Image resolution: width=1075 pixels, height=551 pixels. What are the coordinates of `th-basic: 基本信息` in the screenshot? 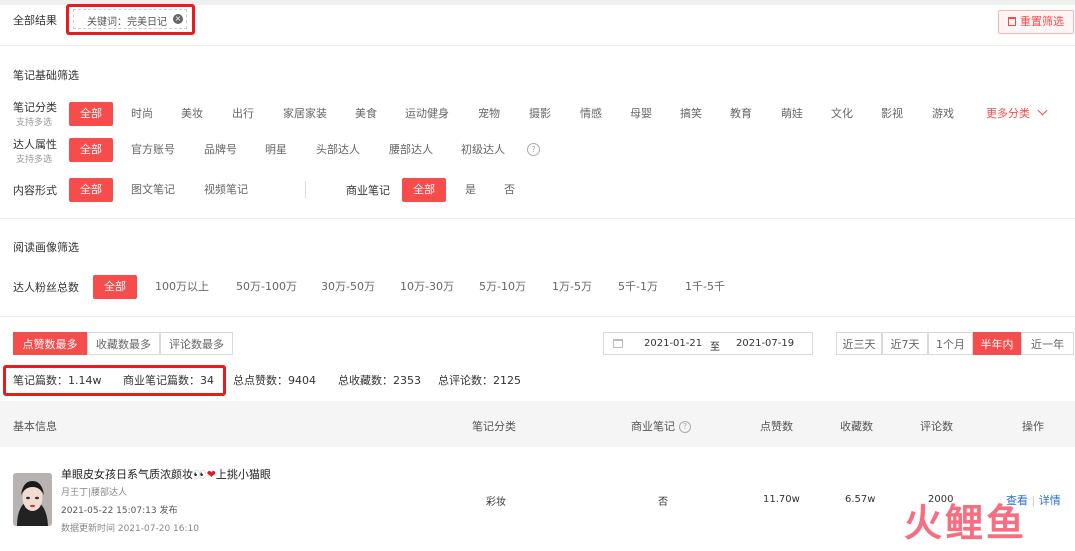 It's located at (35, 426).